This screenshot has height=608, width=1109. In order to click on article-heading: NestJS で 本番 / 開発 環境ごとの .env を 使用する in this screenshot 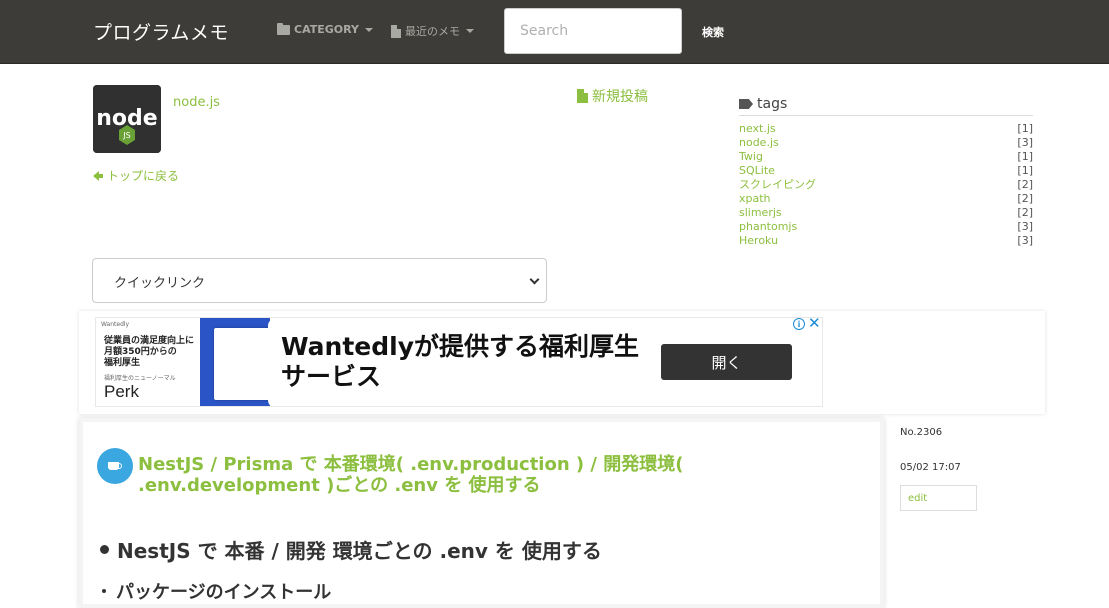, I will do `click(351, 549)`.